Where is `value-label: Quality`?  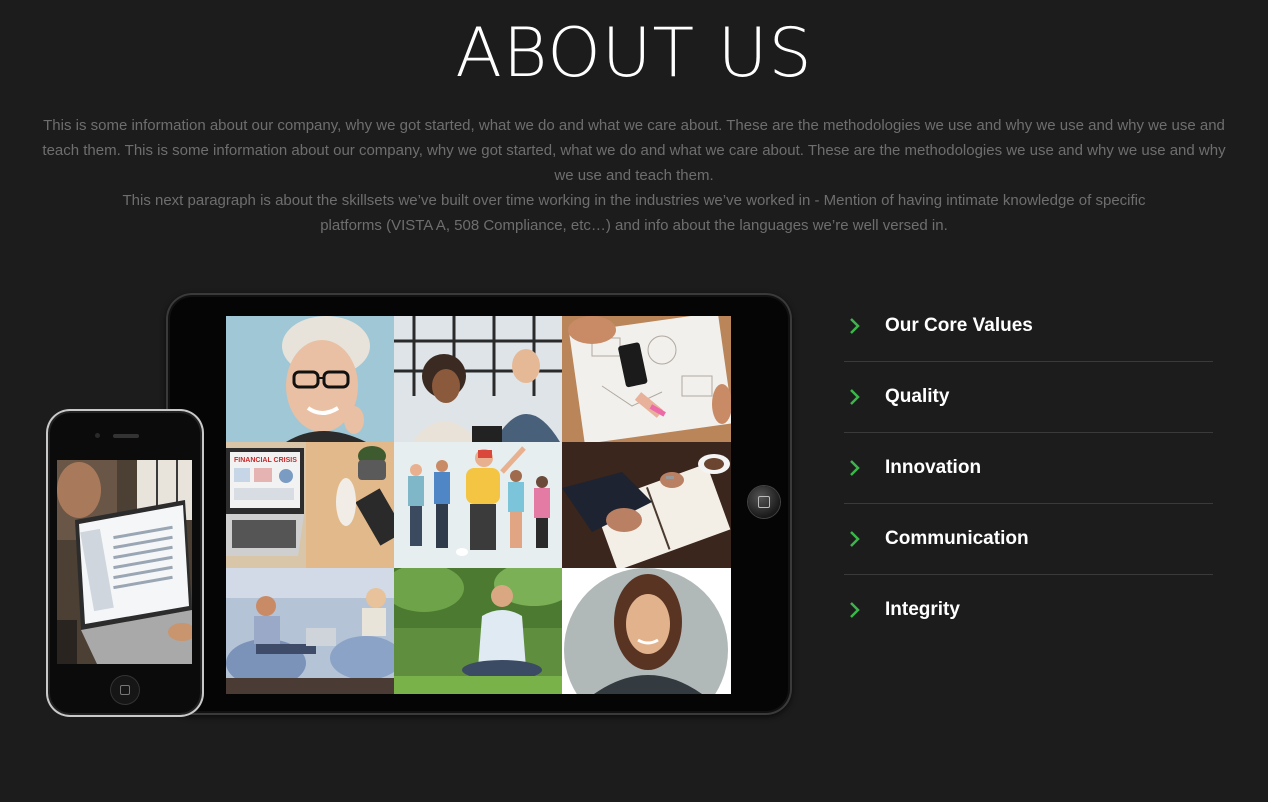 value-label: Quality is located at coordinates (917, 396).